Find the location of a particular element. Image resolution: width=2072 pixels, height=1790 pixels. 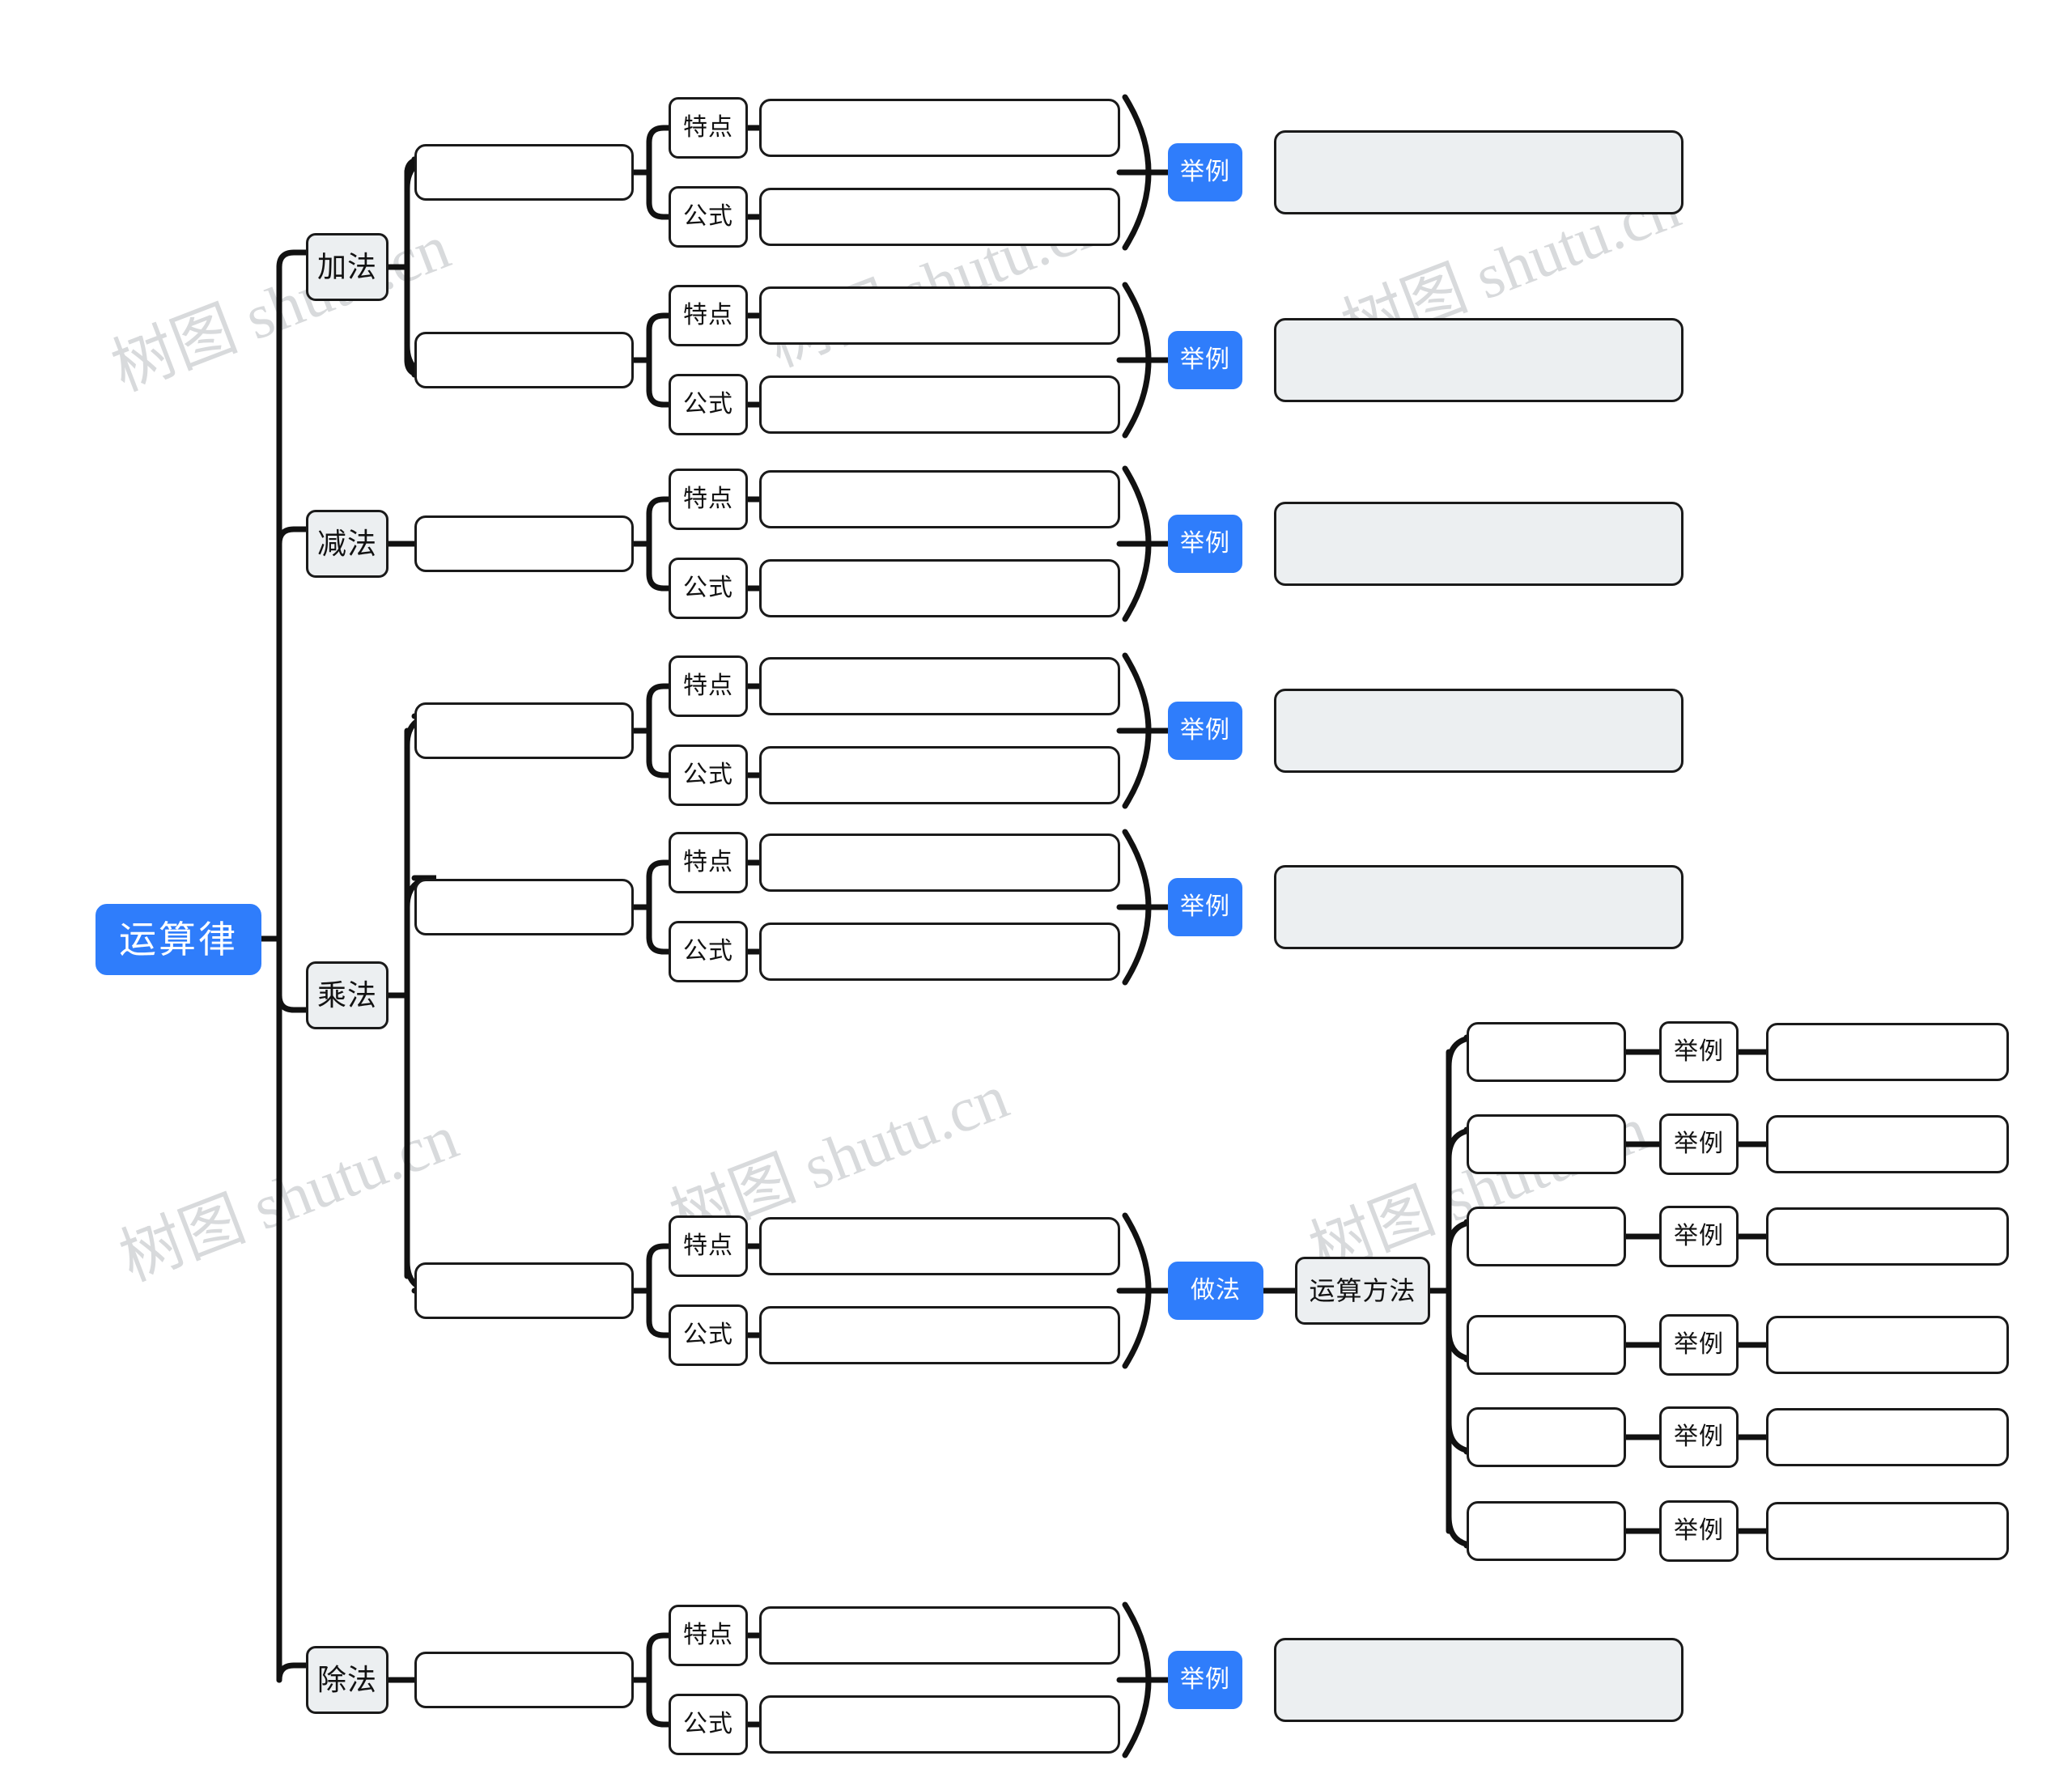

root-node: 运算律 is located at coordinates (178, 939).